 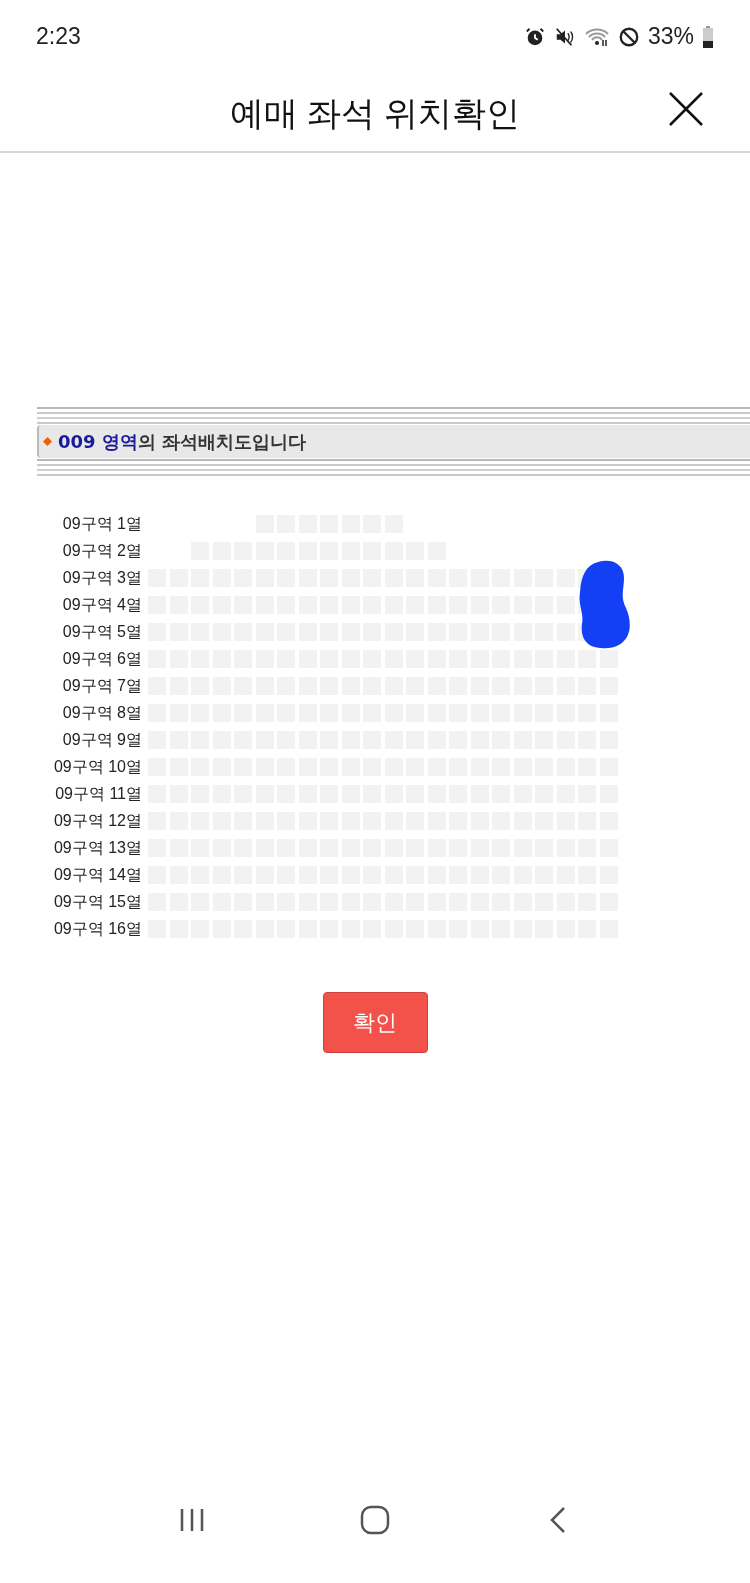 I want to click on alarm-icon, so click(x=534, y=36).